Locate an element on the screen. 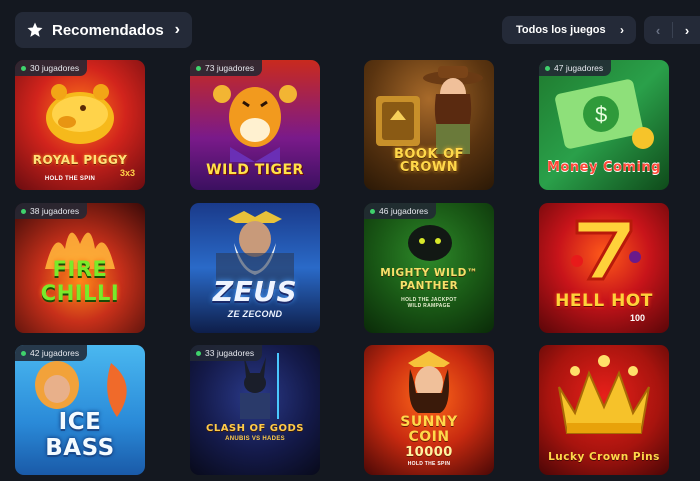  section-title: Recomendados is located at coordinates (108, 30).